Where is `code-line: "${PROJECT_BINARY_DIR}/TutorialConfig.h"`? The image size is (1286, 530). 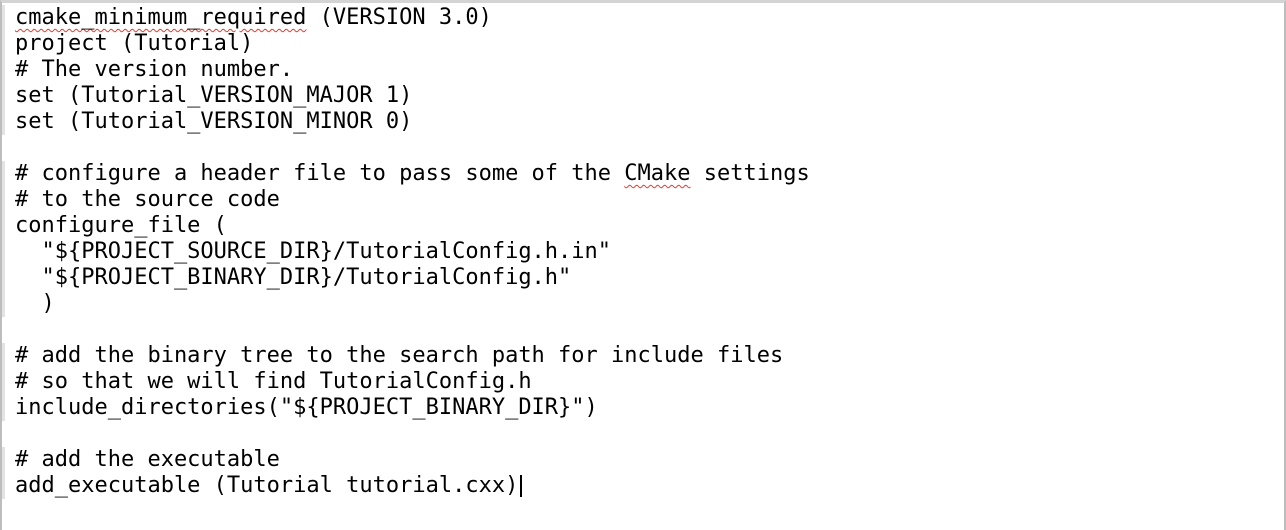 code-line: "${PROJECT_BINARY_DIR}/TutorialConfig.h" is located at coordinates (638, 278).